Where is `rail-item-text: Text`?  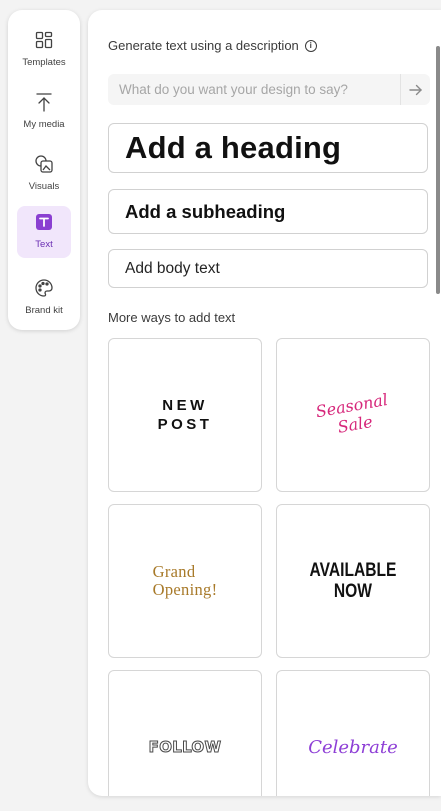 rail-item-text: Text is located at coordinates (44, 232).